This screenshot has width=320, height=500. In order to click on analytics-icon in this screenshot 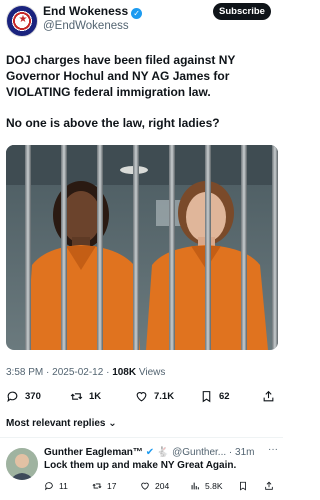, I will do `click(195, 486)`.